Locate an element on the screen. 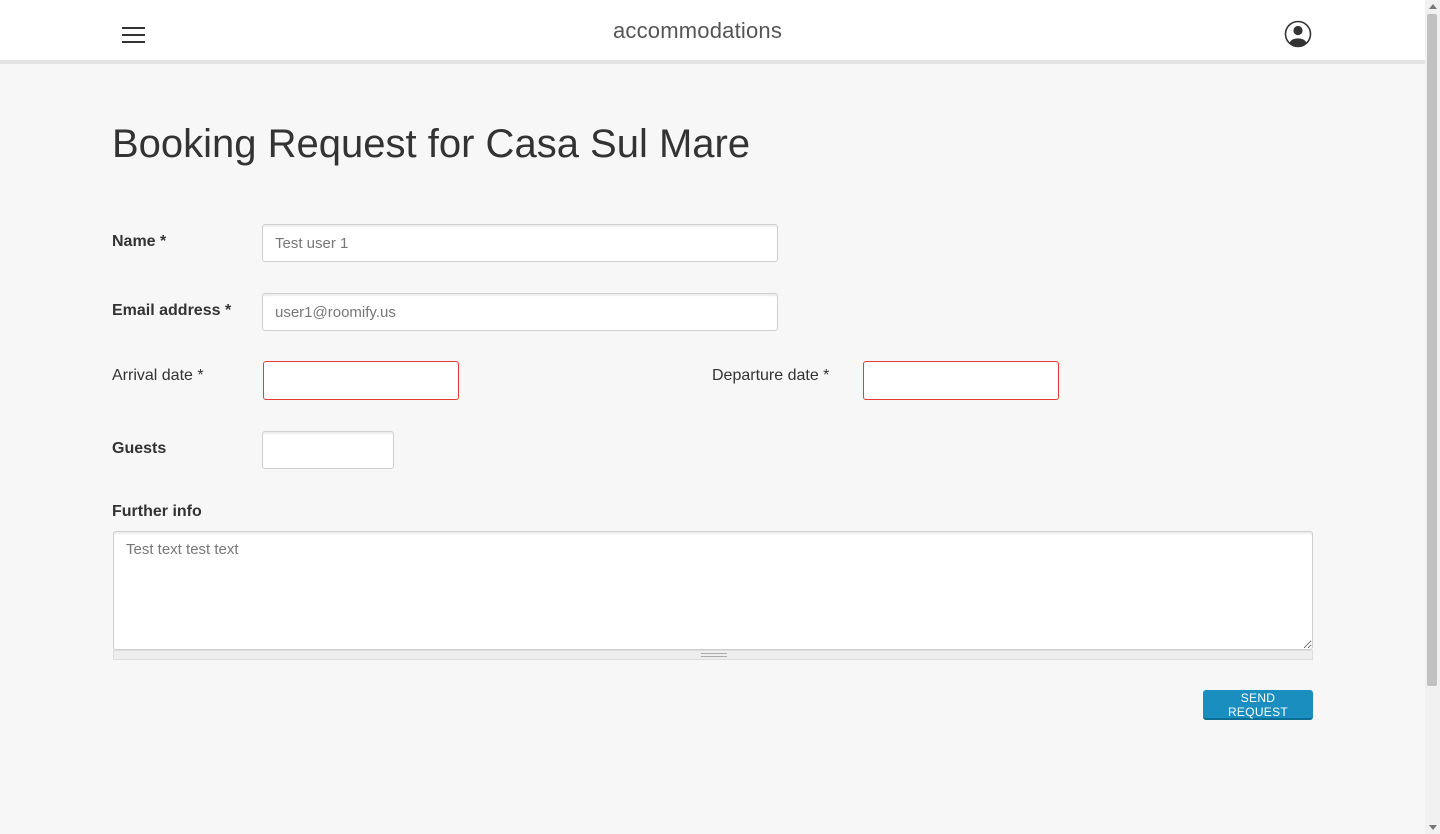 The width and height of the screenshot is (1440, 834). email-input is located at coordinates (520, 312).